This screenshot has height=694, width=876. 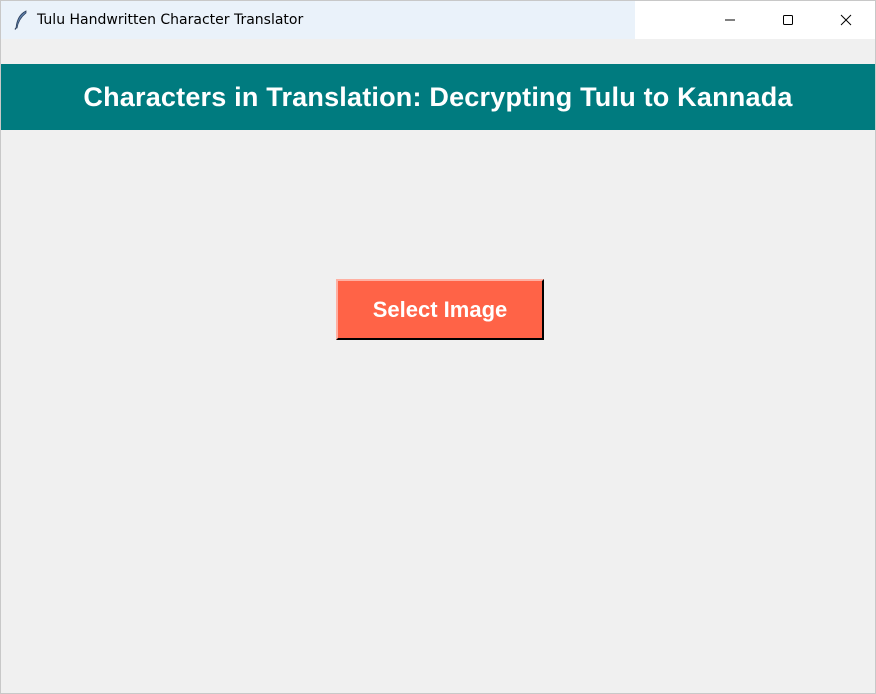 What do you see at coordinates (438, 20) in the screenshot?
I see `title-bar: Tulu Handwritten Character Translator` at bounding box center [438, 20].